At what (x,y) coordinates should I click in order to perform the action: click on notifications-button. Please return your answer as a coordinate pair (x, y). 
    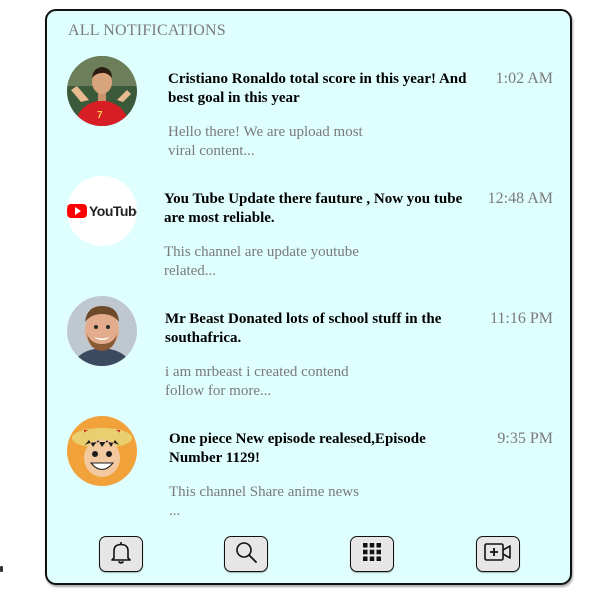
    Looking at the image, I should click on (121, 554).